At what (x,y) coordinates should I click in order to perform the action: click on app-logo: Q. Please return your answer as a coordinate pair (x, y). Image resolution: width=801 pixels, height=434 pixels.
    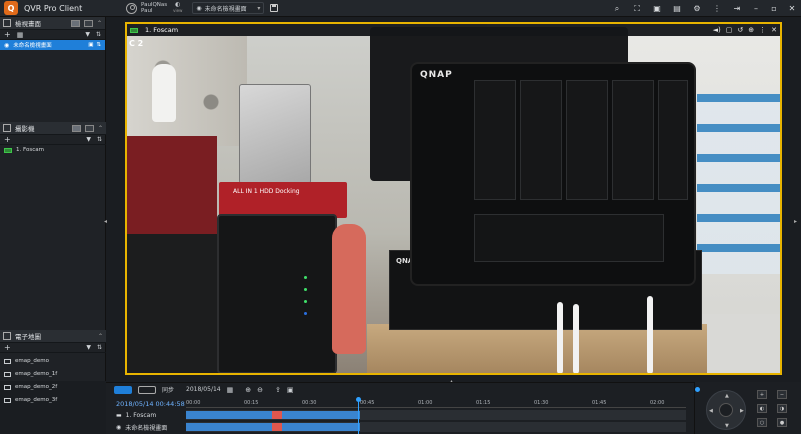
    Looking at the image, I should click on (11, 8).